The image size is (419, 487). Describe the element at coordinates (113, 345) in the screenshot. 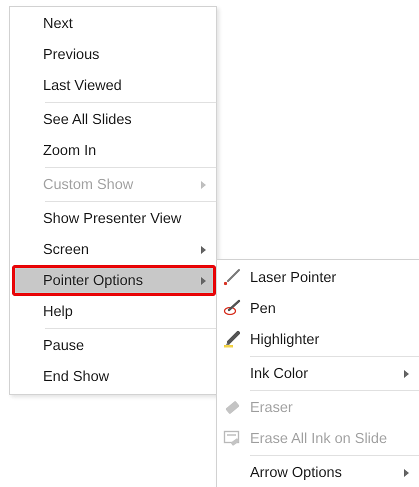

I see `menu-item: Pause` at that location.